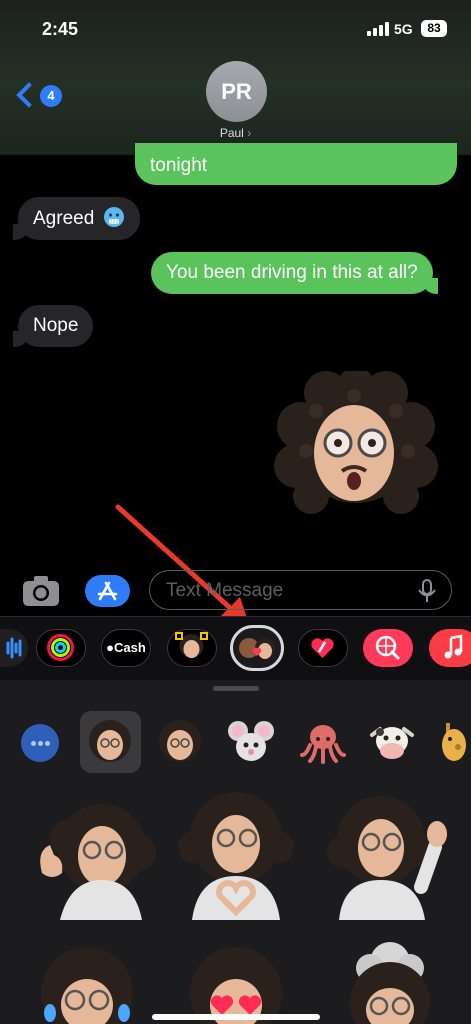 Image resolution: width=471 pixels, height=1024 pixels. What do you see at coordinates (356, 446) in the screenshot?
I see `memoji-sticker-message` at bounding box center [356, 446].